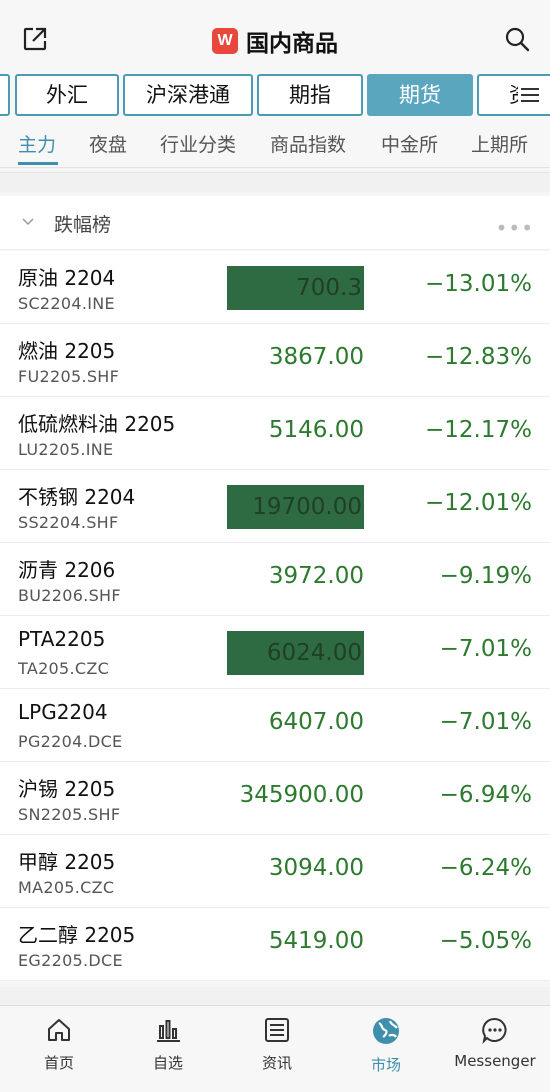 Image resolution: width=550 pixels, height=1092 pixels. Describe the element at coordinates (63, 712) in the screenshot. I see `contract-name: LPG2204` at that location.